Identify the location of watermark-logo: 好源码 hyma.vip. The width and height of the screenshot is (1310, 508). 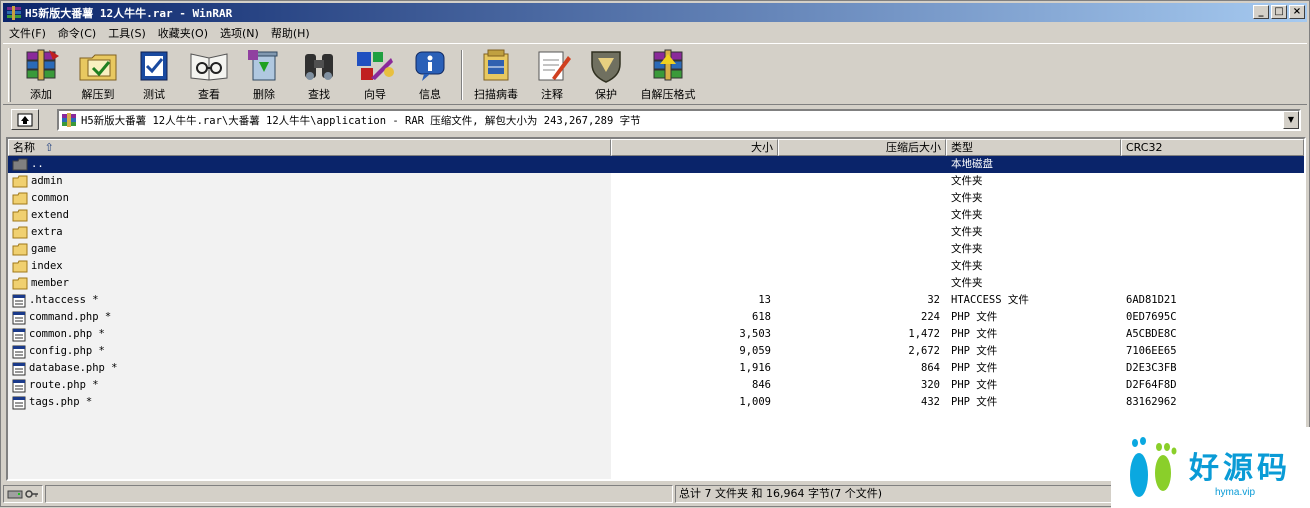
(1210, 467).